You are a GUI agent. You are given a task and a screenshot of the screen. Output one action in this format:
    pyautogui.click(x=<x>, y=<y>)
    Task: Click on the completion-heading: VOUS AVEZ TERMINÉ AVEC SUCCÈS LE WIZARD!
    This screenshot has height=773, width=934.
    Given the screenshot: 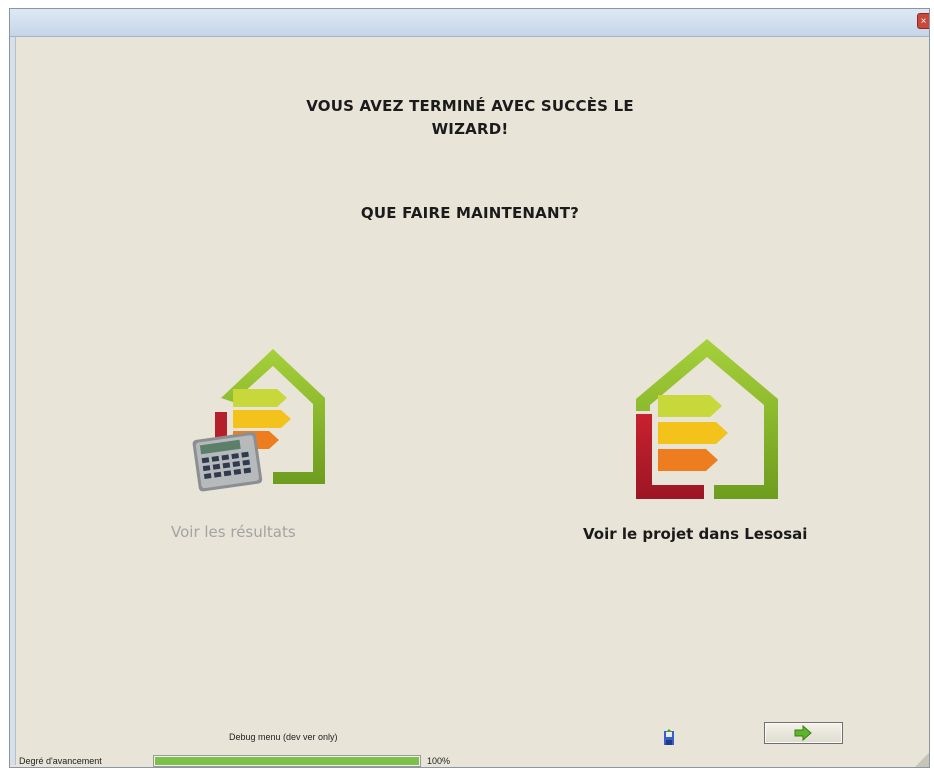 What is the action you would take?
    pyautogui.click(x=470, y=118)
    